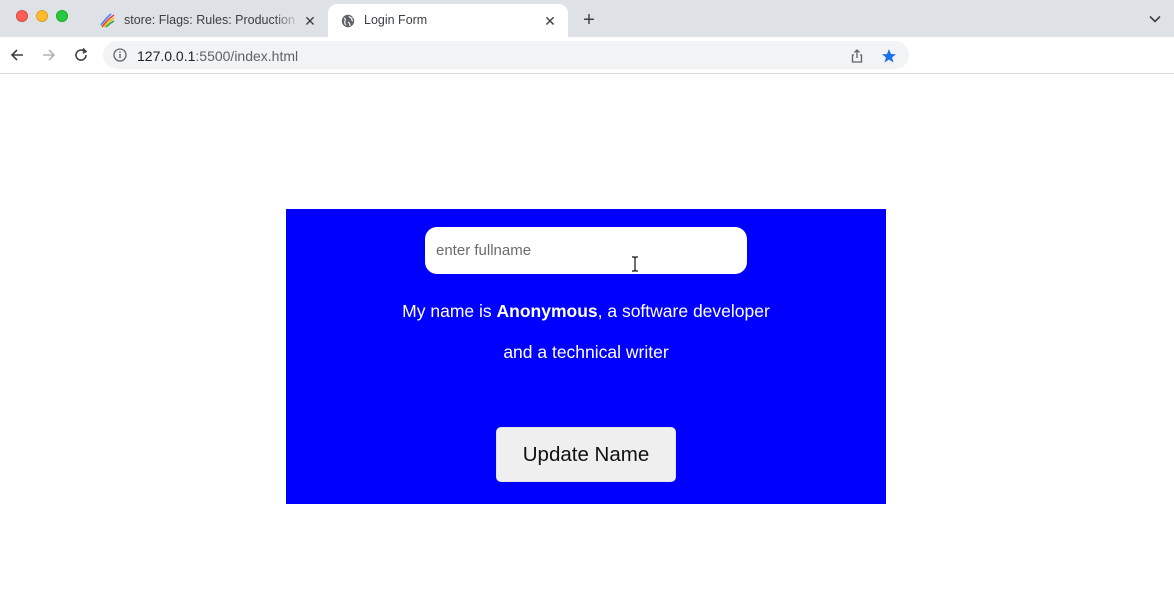 This screenshot has height=602, width=1174. What do you see at coordinates (81, 55) in the screenshot?
I see `reload-icon` at bounding box center [81, 55].